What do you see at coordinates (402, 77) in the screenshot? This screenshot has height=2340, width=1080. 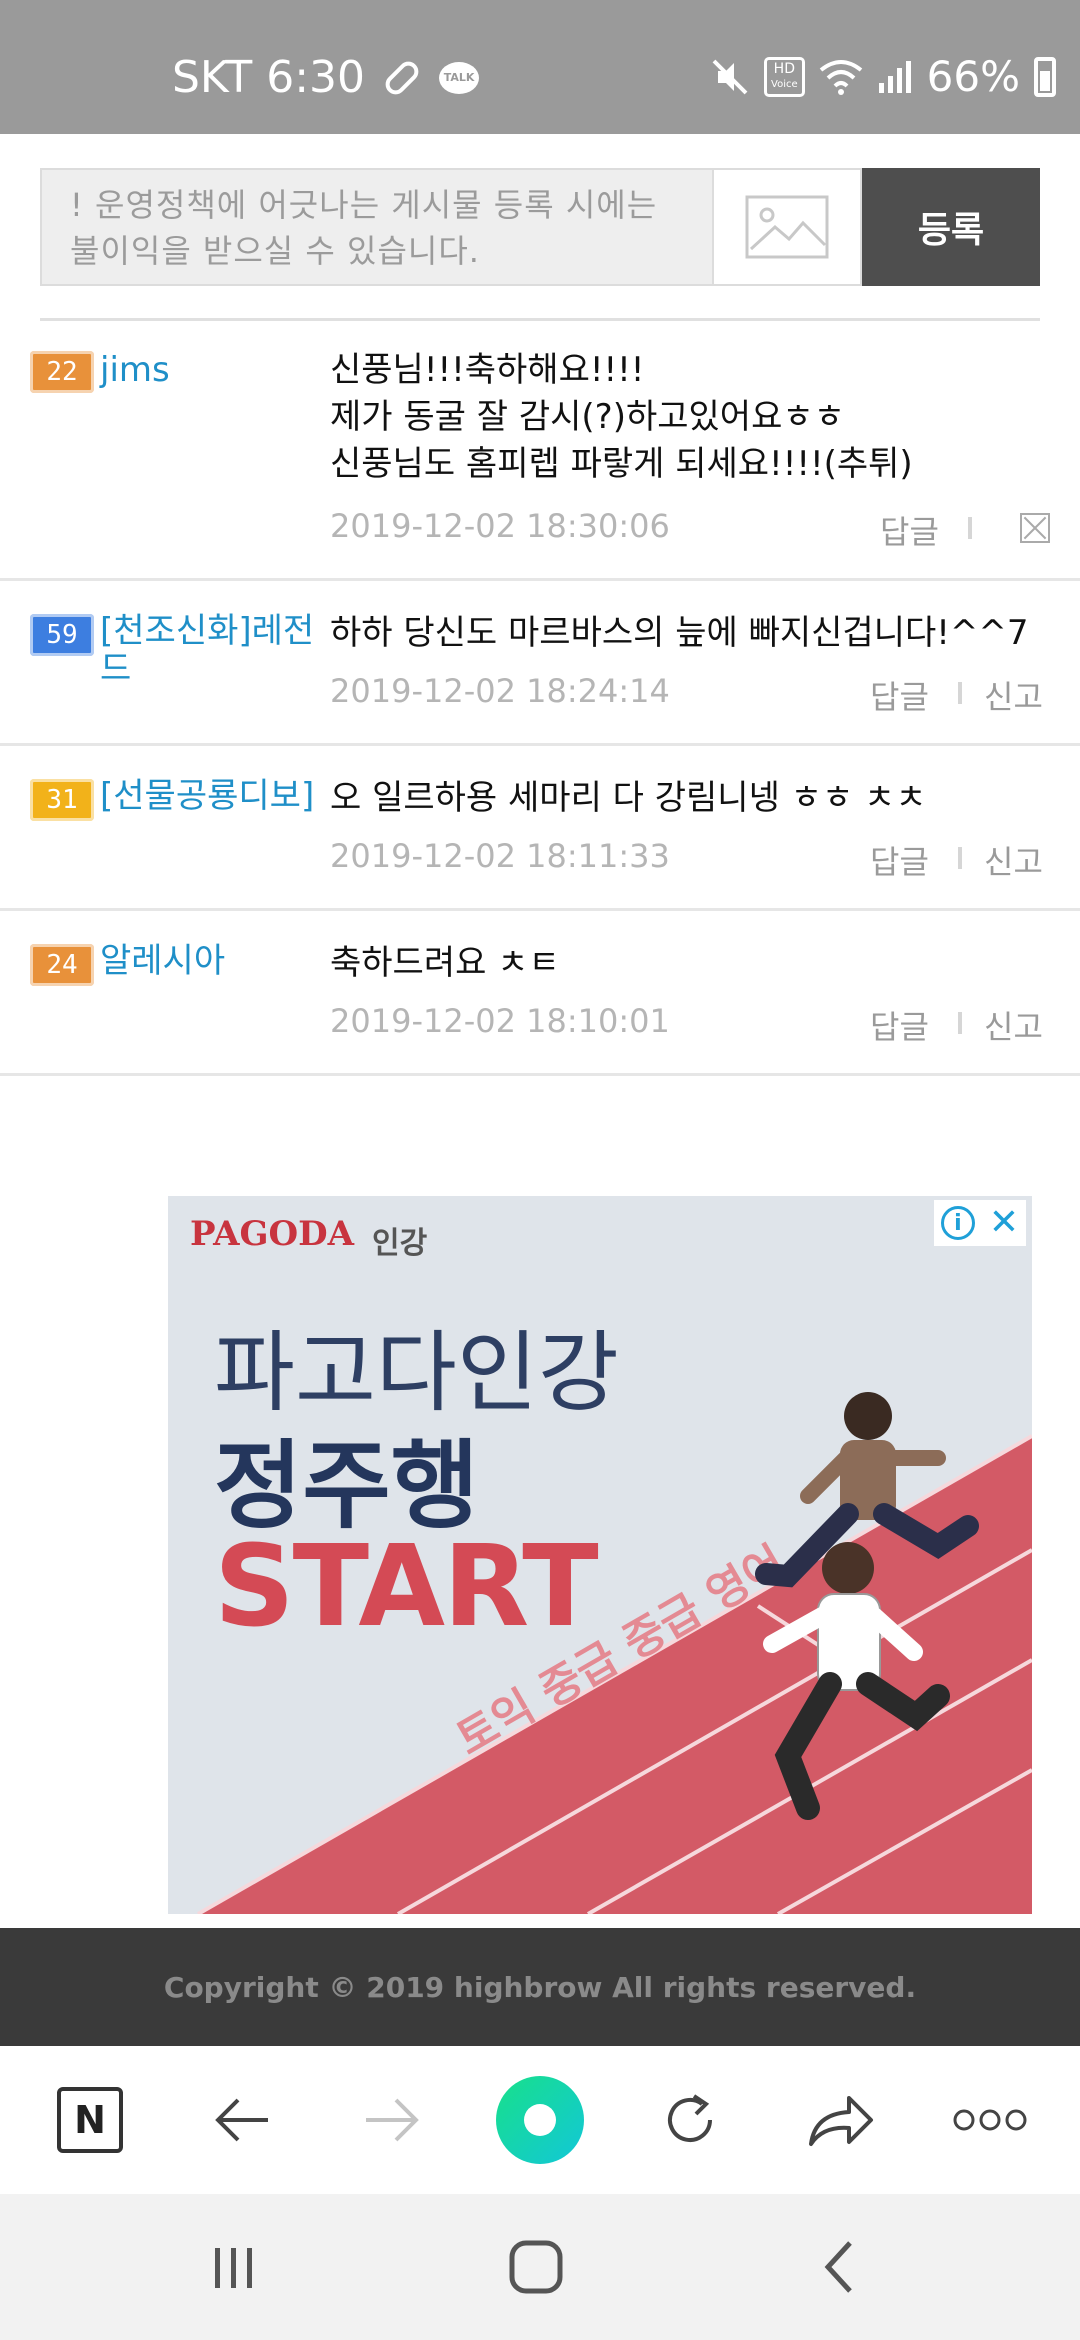 I see `pill-icon` at bounding box center [402, 77].